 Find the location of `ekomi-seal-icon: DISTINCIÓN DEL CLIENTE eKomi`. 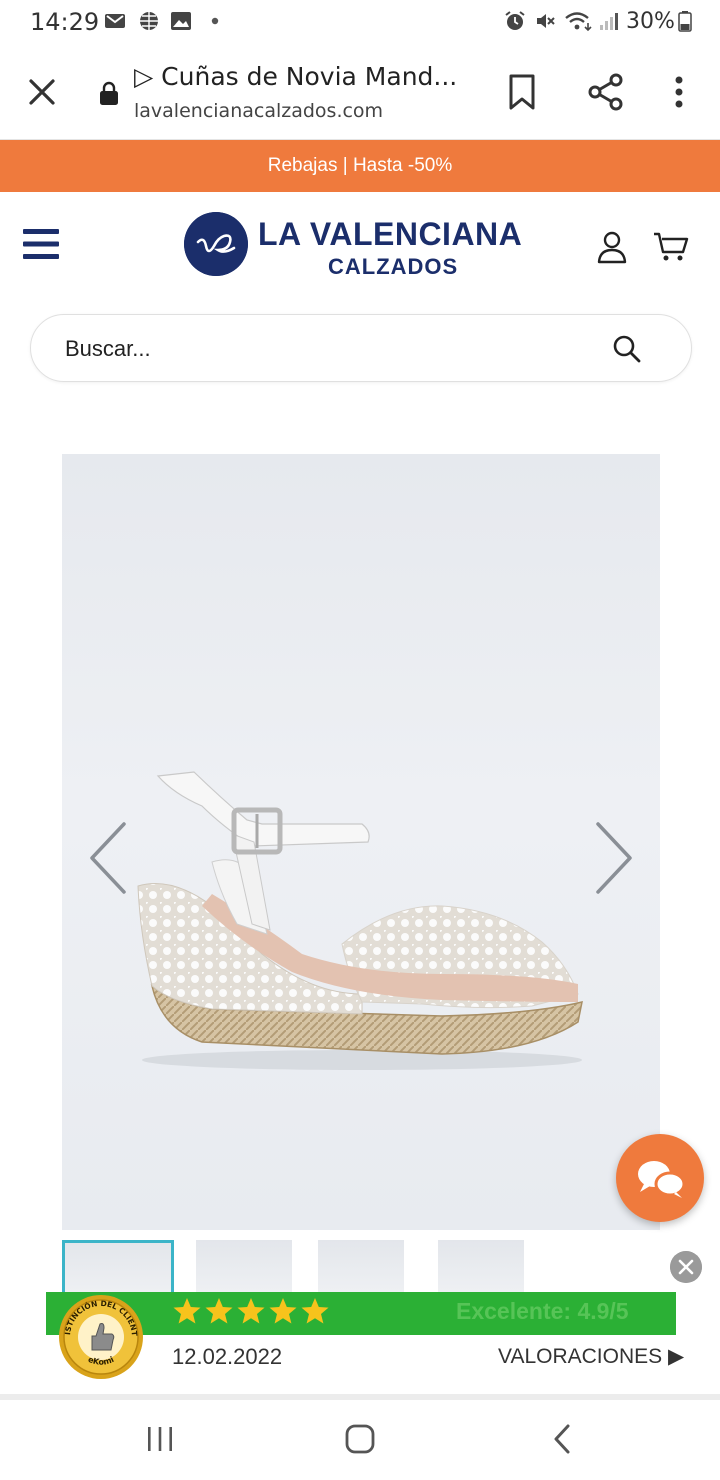

ekomi-seal-icon: DISTINCIÓN DEL CLIENTE eKomi is located at coordinates (99, 1335).